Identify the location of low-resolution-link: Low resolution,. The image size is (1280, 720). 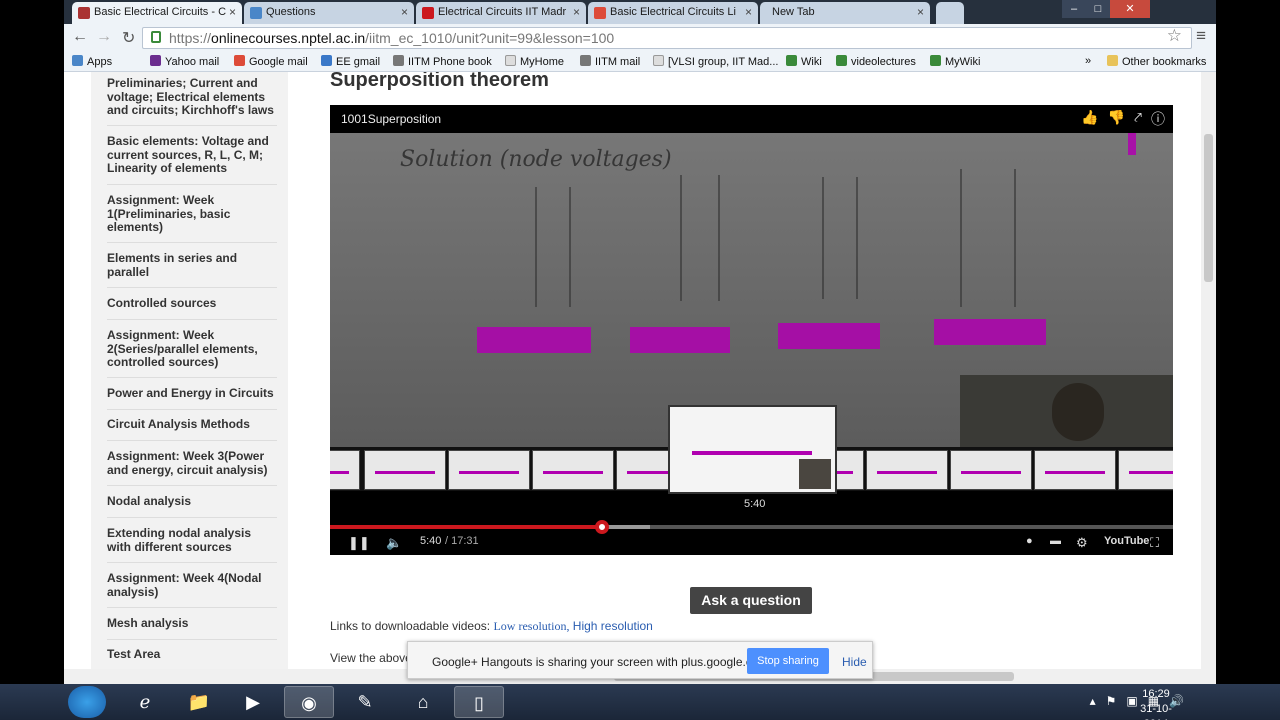
(531, 626).